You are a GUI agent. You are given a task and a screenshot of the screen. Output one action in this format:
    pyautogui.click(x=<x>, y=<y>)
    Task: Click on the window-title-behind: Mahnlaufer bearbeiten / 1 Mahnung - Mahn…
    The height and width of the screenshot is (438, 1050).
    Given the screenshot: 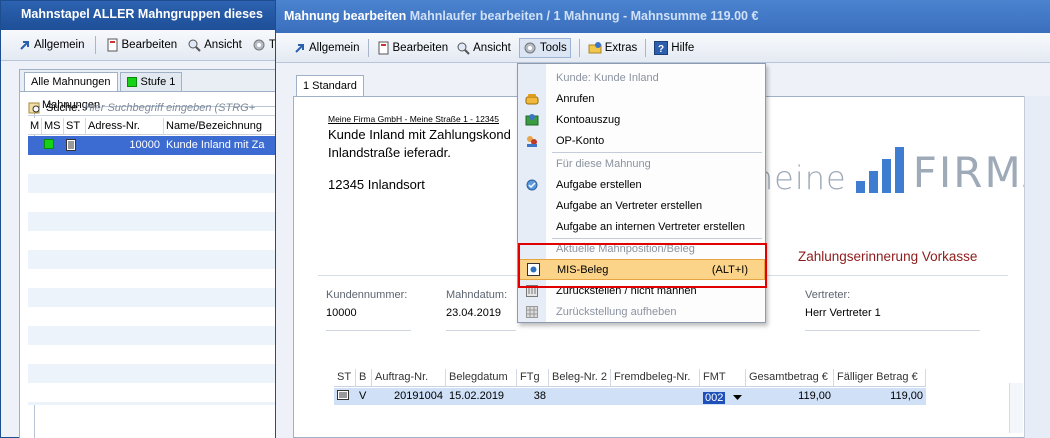 What is the action you would take?
    pyautogui.click(x=584, y=16)
    